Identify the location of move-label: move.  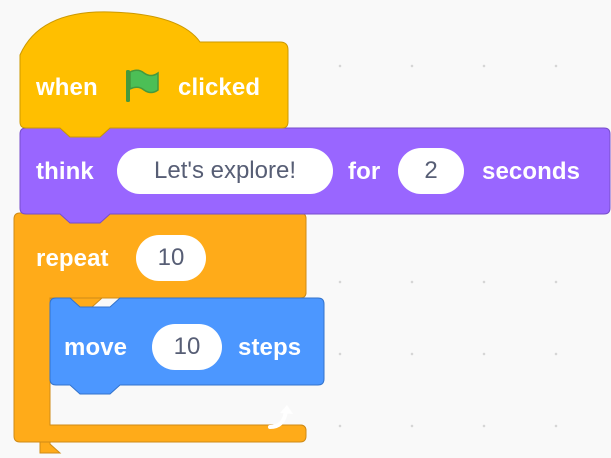
(96, 347).